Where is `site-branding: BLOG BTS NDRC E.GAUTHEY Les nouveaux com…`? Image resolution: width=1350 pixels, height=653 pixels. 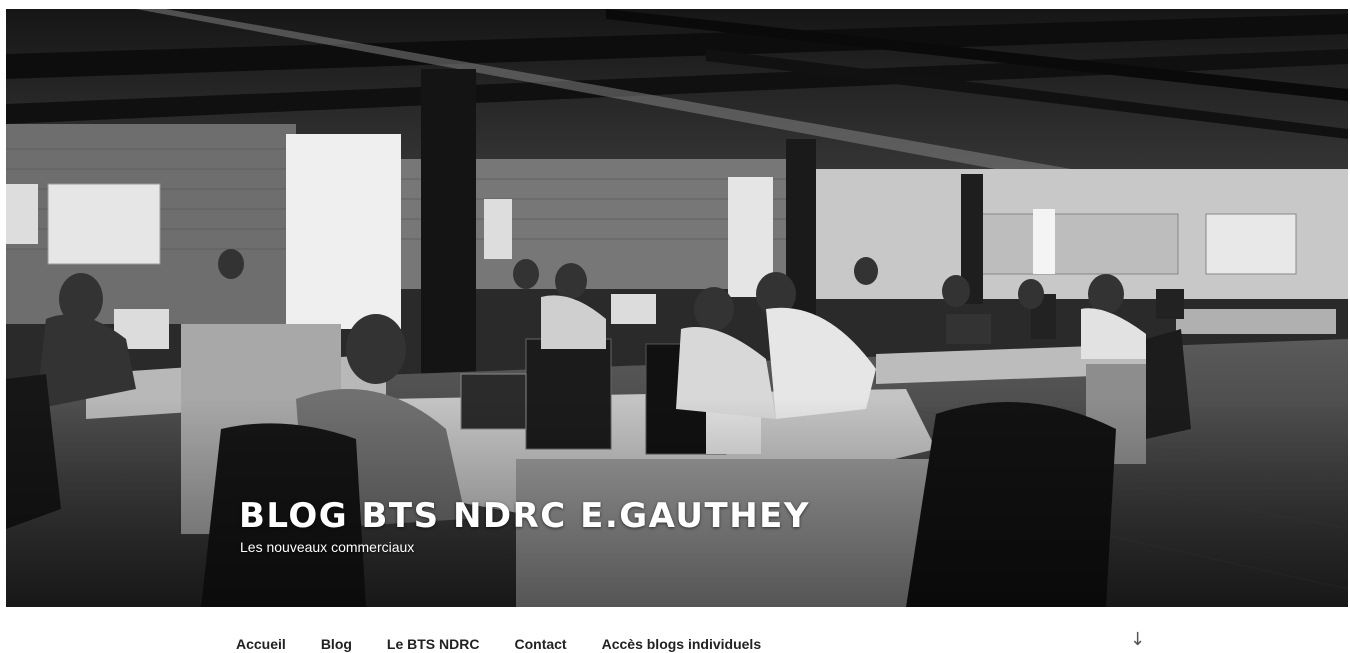 site-branding: BLOG BTS NDRC E.GAUTHEY Les nouveaux com… is located at coordinates (524, 526).